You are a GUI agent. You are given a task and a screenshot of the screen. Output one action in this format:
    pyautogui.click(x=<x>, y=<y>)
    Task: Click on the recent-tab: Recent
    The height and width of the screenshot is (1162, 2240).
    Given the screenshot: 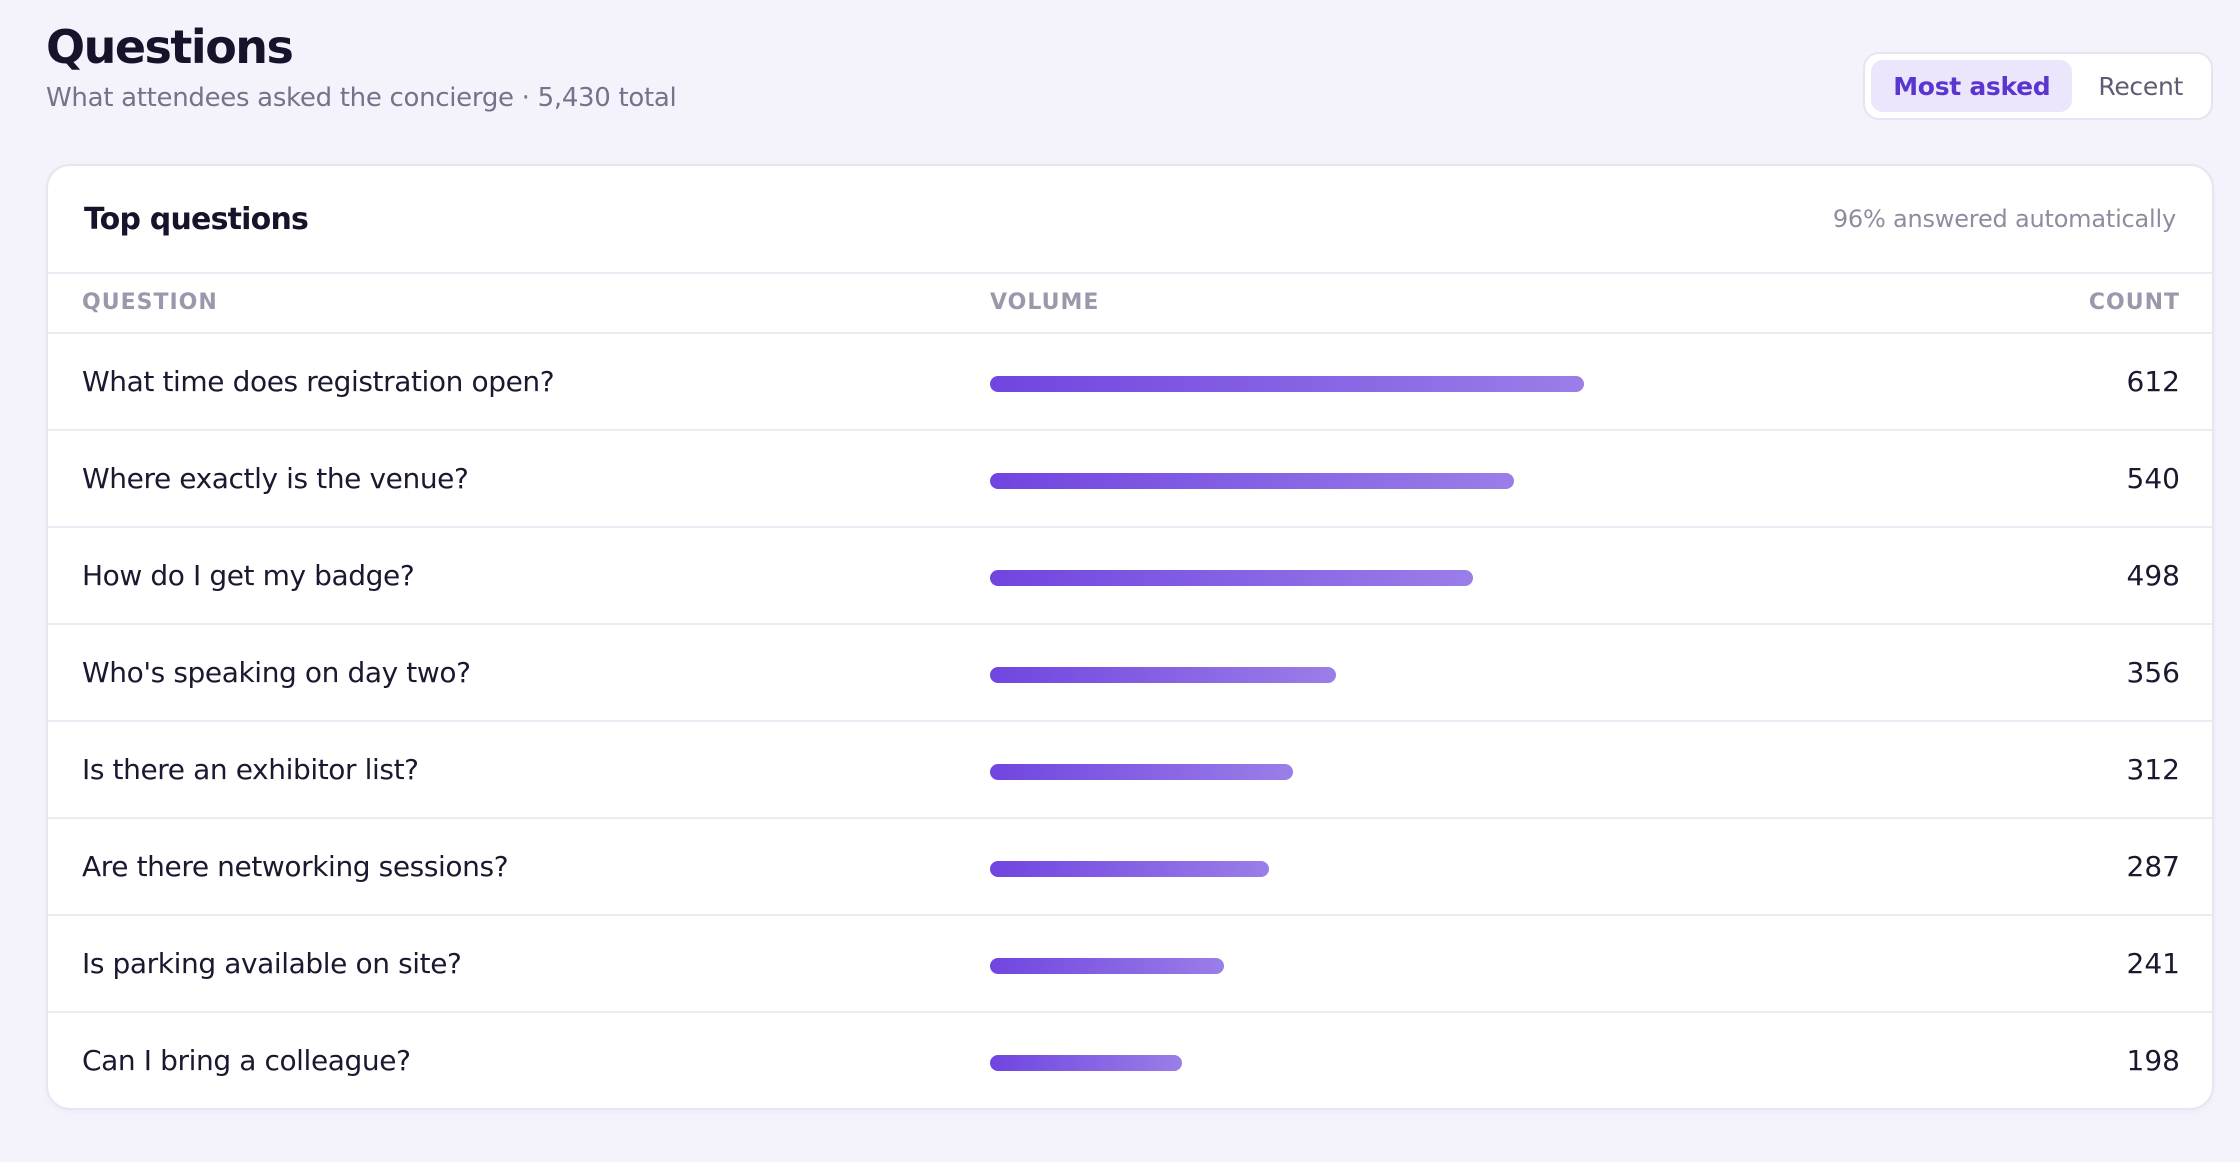 What is the action you would take?
    pyautogui.click(x=2140, y=86)
    